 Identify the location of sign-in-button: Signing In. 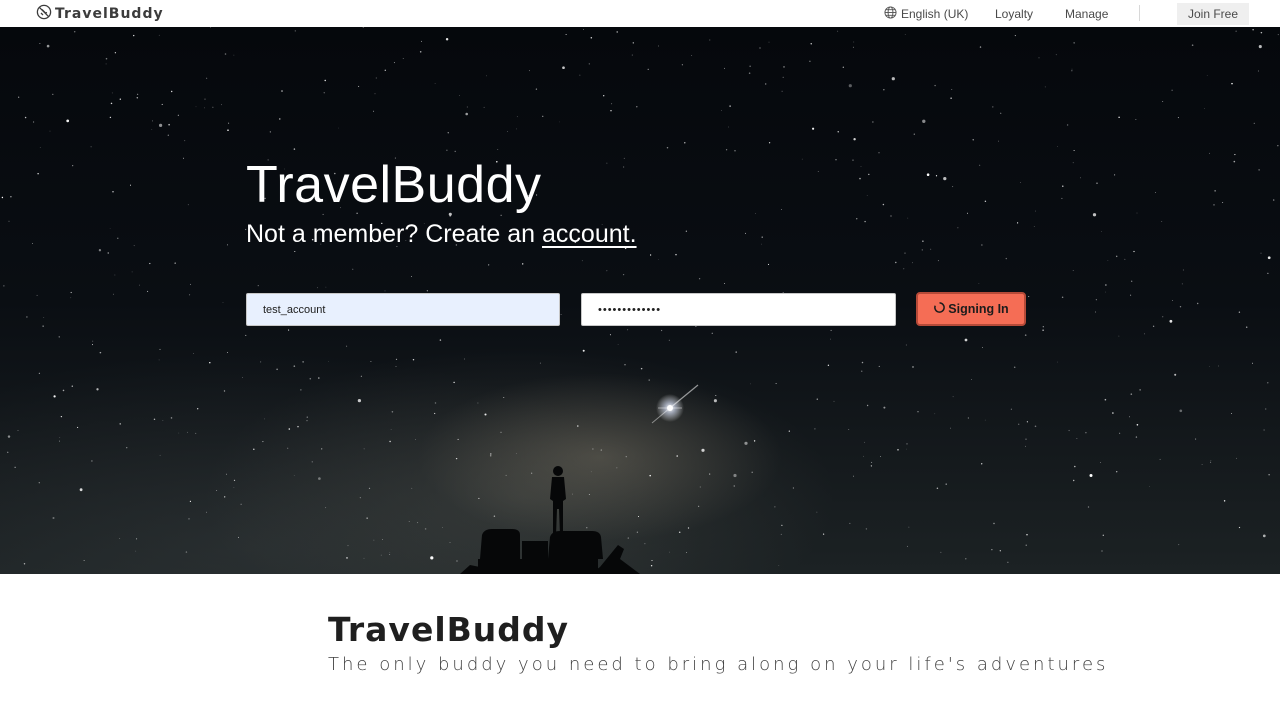
(971, 309).